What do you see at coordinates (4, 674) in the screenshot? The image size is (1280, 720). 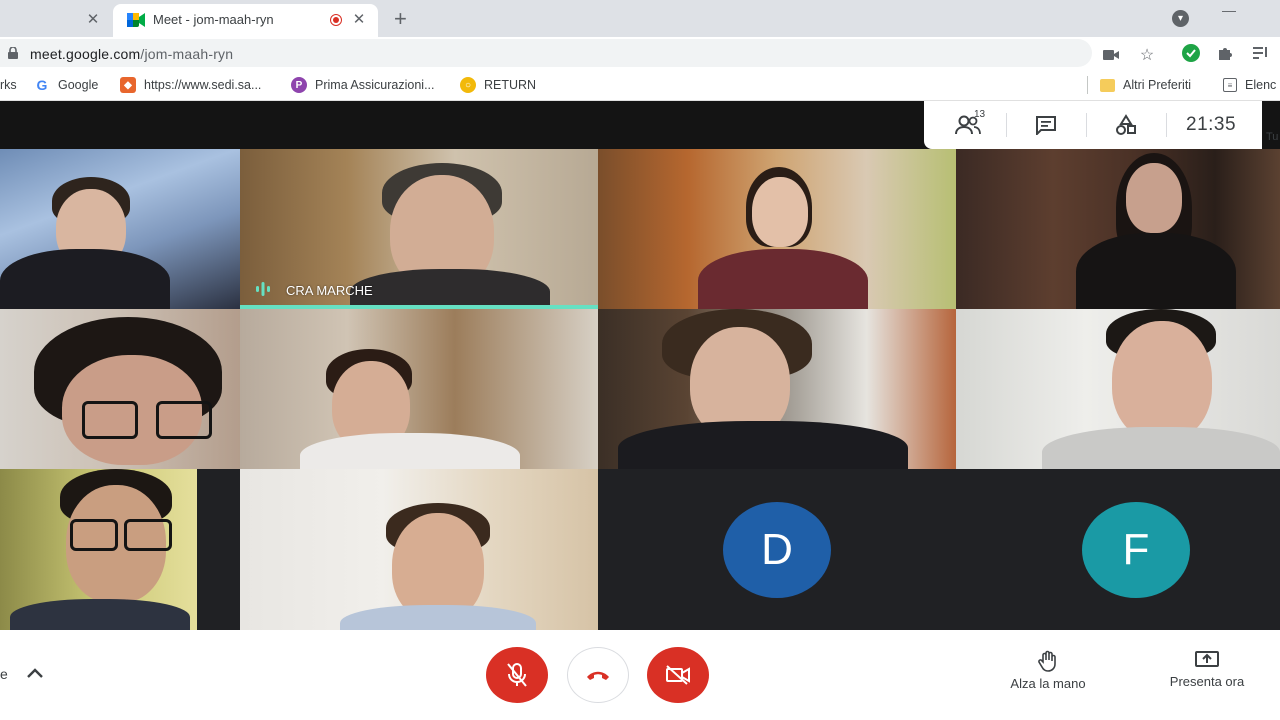 I see `meeting-details-partial: e` at bounding box center [4, 674].